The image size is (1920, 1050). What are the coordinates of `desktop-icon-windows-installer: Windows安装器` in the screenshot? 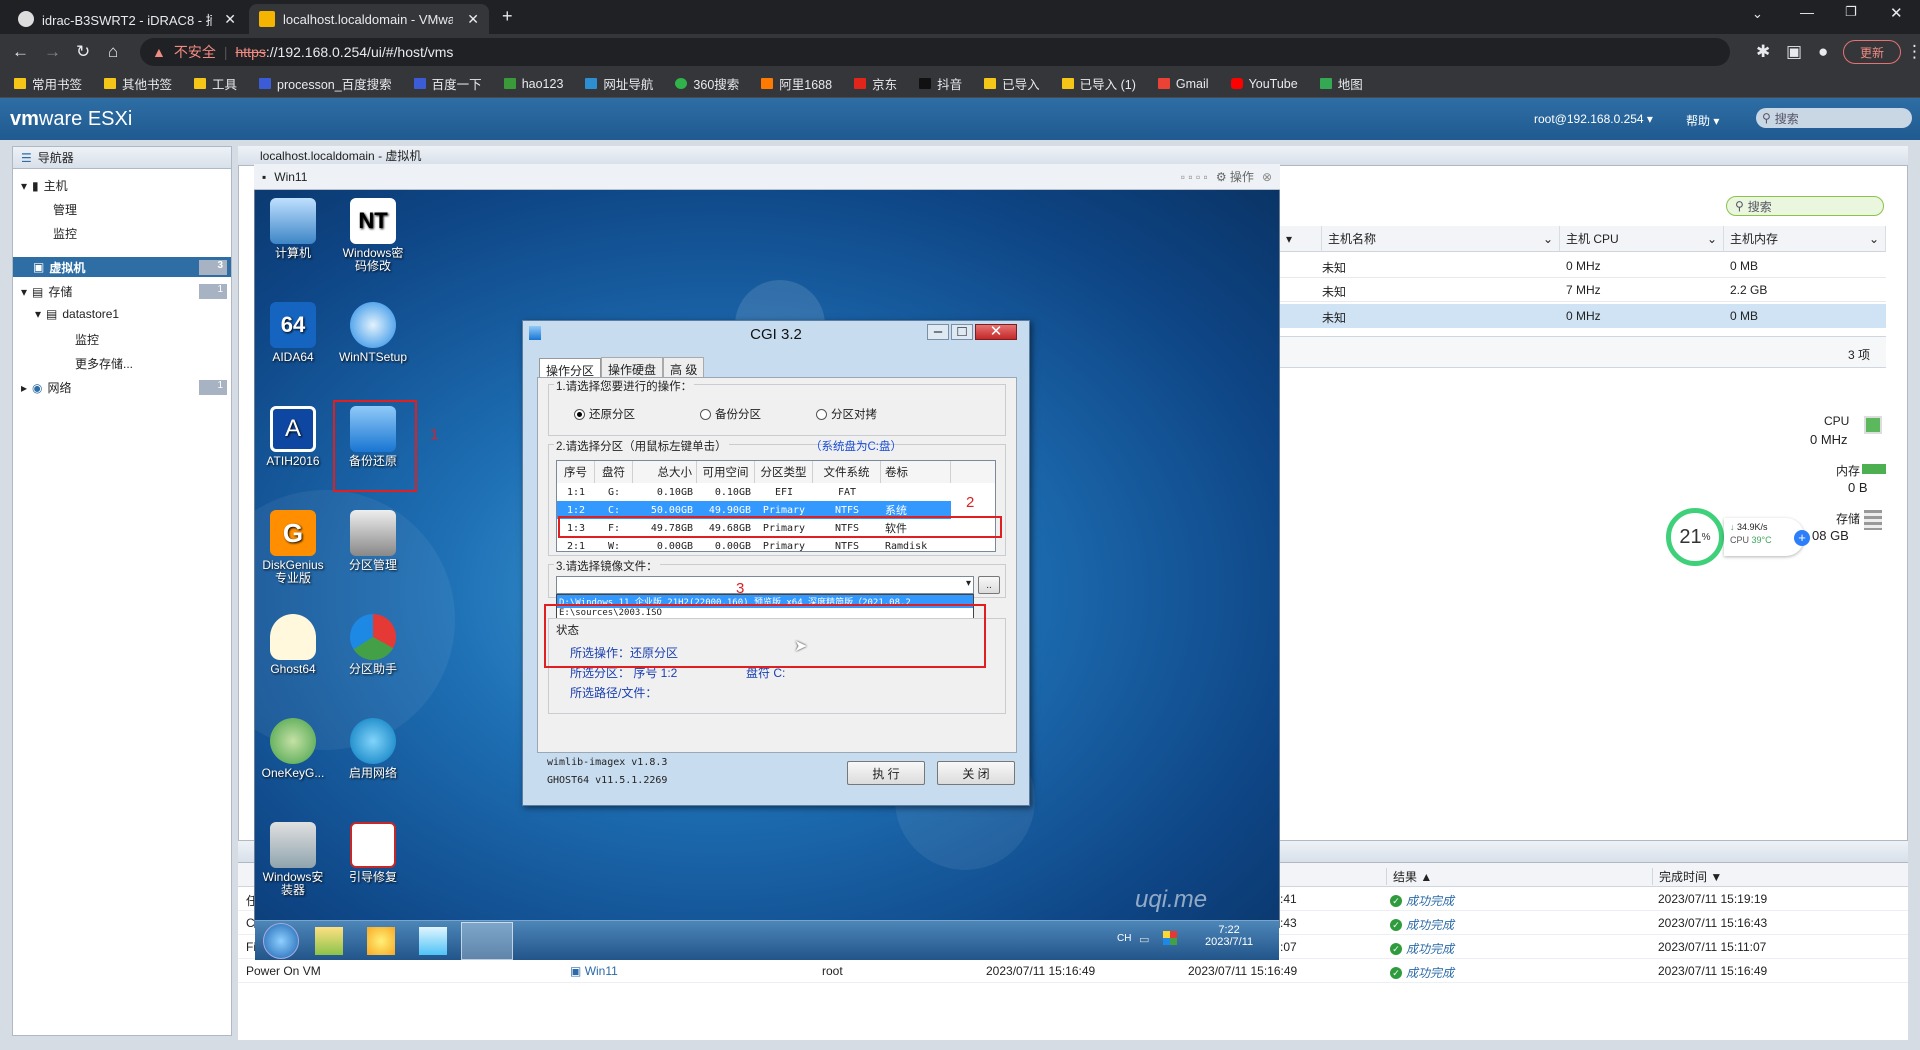 It's located at (293, 859).